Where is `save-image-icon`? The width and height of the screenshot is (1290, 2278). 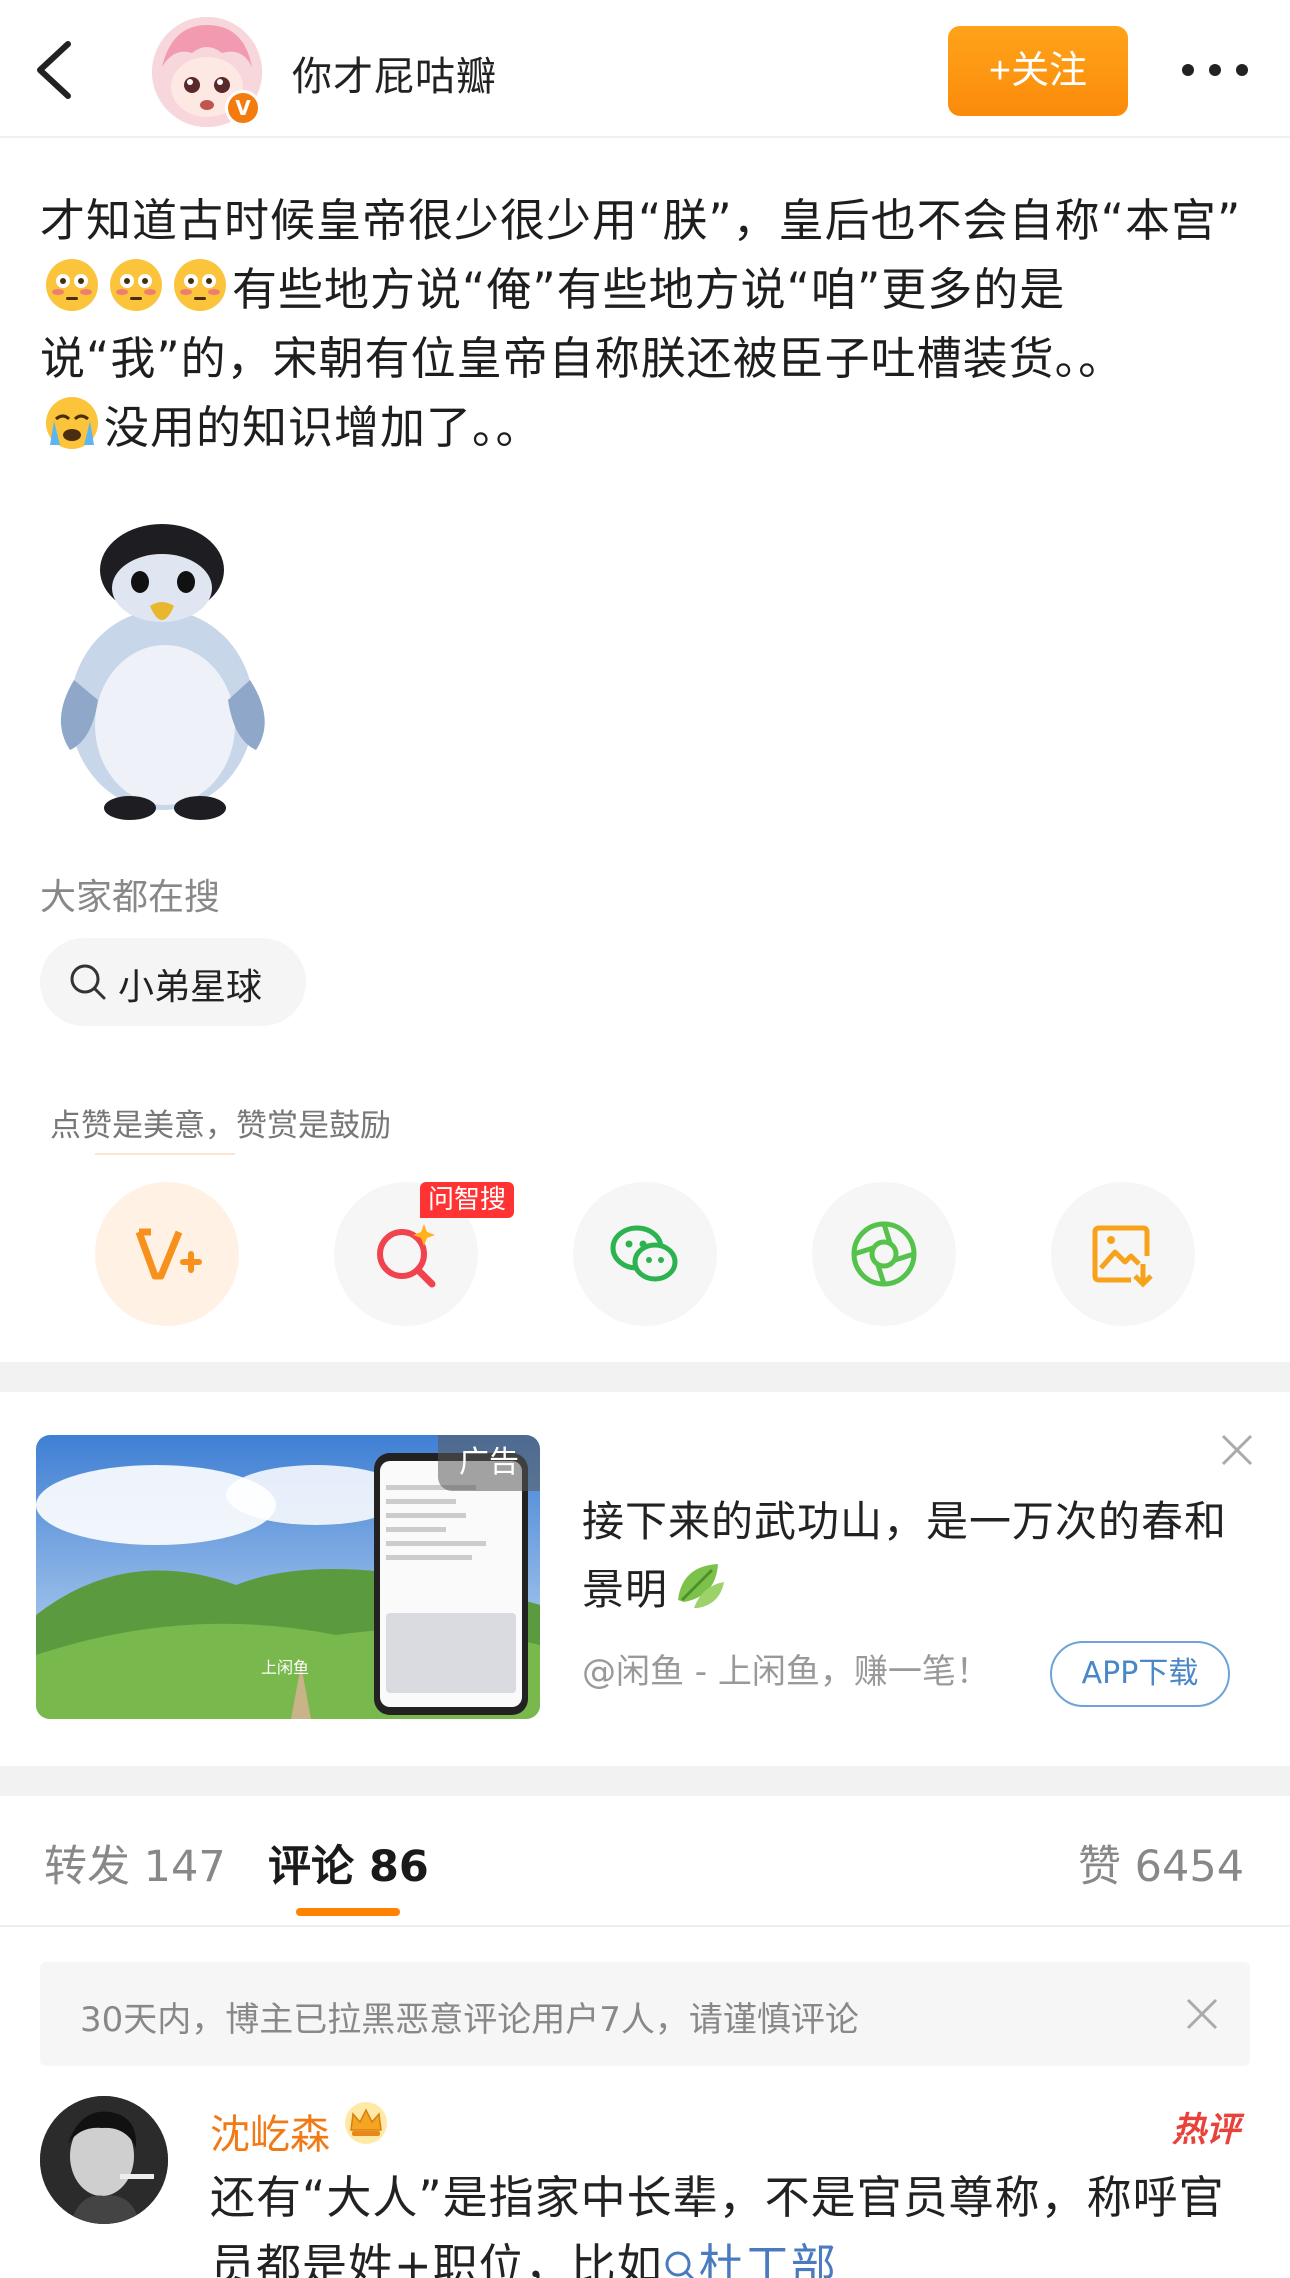 save-image-icon is located at coordinates (1122, 1256).